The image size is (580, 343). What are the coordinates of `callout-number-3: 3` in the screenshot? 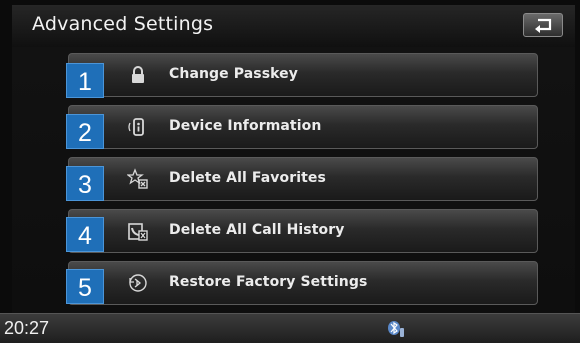 It's located at (85, 183).